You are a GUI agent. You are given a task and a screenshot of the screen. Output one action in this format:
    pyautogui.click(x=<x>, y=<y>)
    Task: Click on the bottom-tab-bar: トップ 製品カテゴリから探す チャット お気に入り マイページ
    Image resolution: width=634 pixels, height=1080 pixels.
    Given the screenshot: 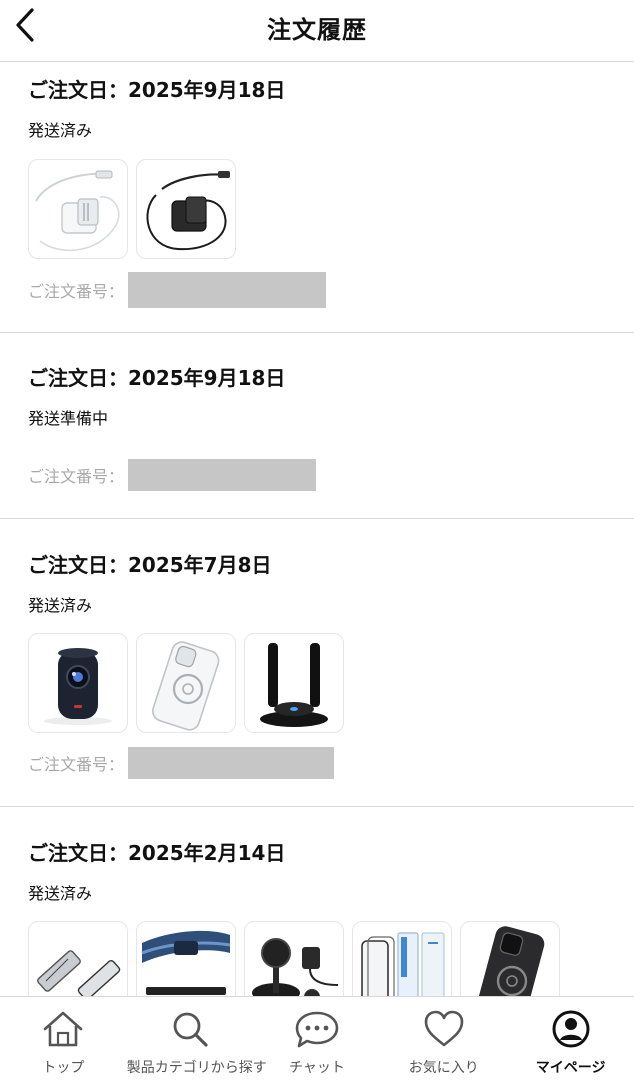 What is the action you would take?
    pyautogui.click(x=317, y=1038)
    